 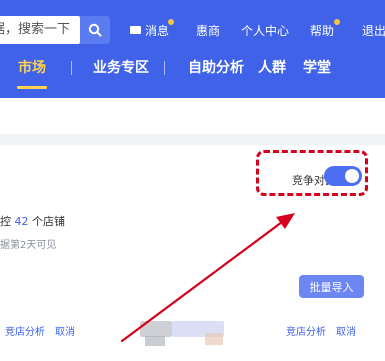 I want to click on nav-business-zone: 业务专区, so click(x=121, y=67).